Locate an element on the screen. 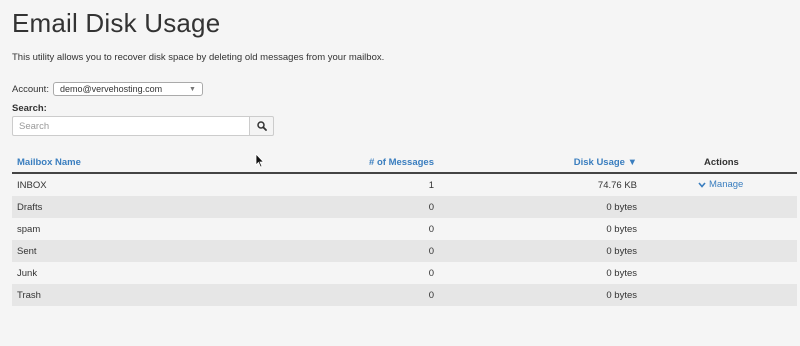 The width and height of the screenshot is (800, 346). magnifier-icon is located at coordinates (261, 126).